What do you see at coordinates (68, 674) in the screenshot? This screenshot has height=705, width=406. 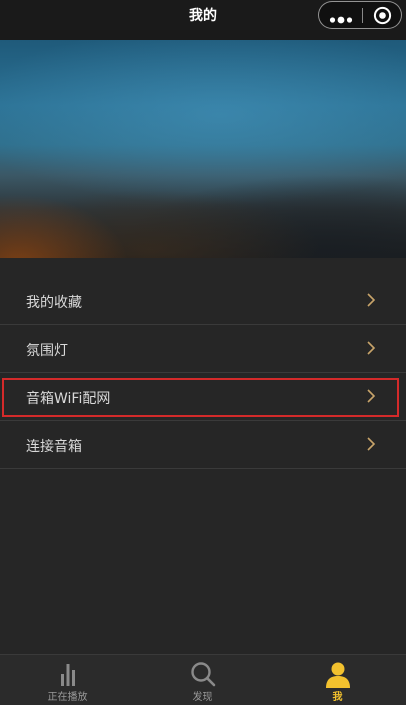 I see `equalizer-bars-icon` at bounding box center [68, 674].